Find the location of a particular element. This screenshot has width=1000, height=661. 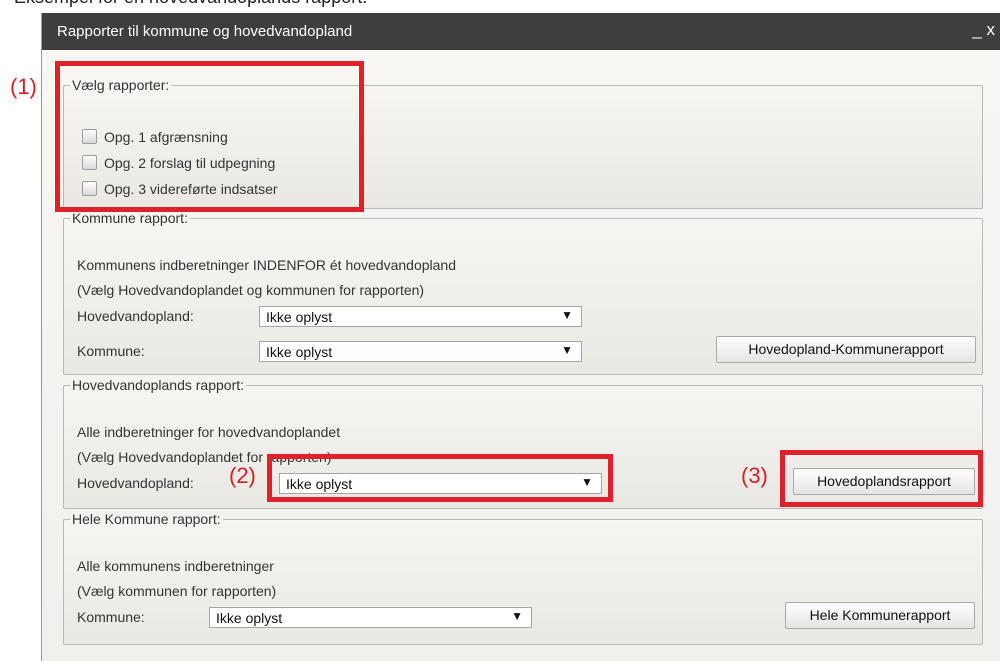

marker-1: (1) is located at coordinates (23, 86).